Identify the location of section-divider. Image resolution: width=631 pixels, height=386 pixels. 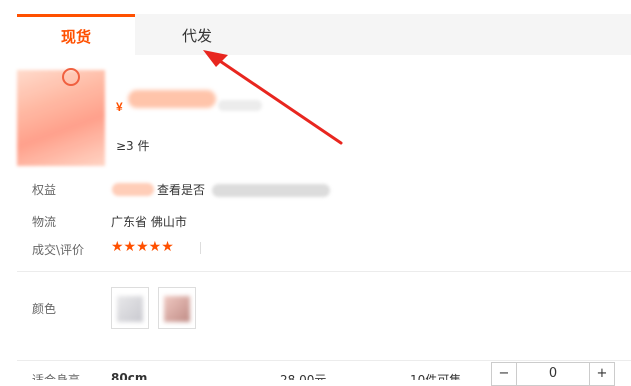
(324, 271).